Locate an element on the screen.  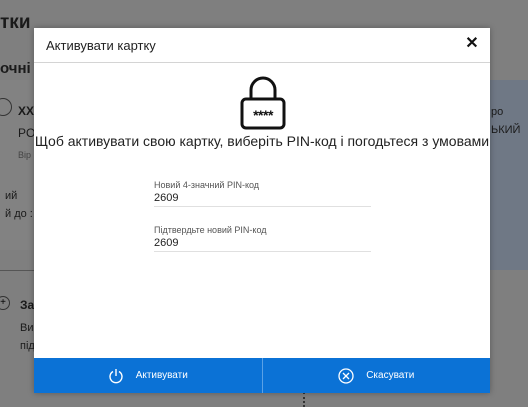
dialog-footer: Активувати Скасувати is located at coordinates (262, 375).